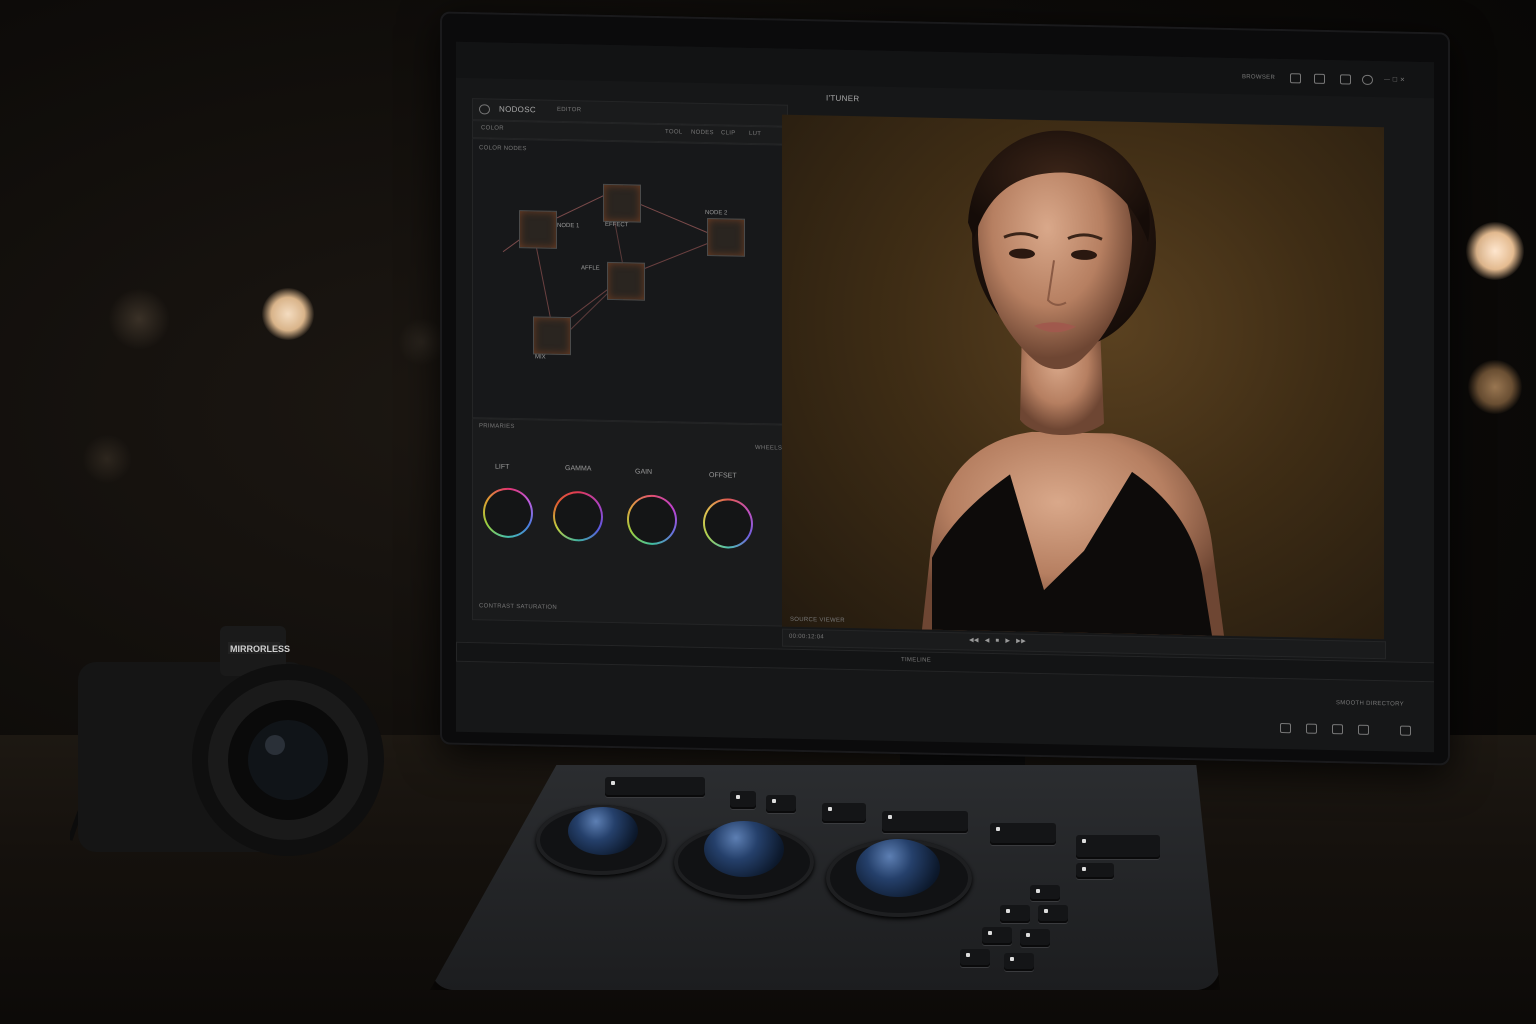  I want to click on logo-icon, so click(484, 109).